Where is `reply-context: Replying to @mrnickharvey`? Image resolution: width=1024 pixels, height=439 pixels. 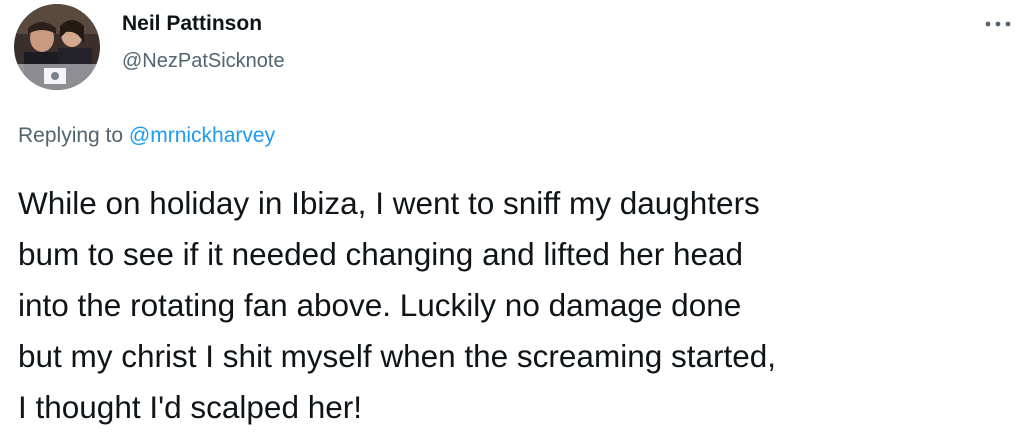
reply-context: Replying to @mrnickharvey is located at coordinates (146, 136).